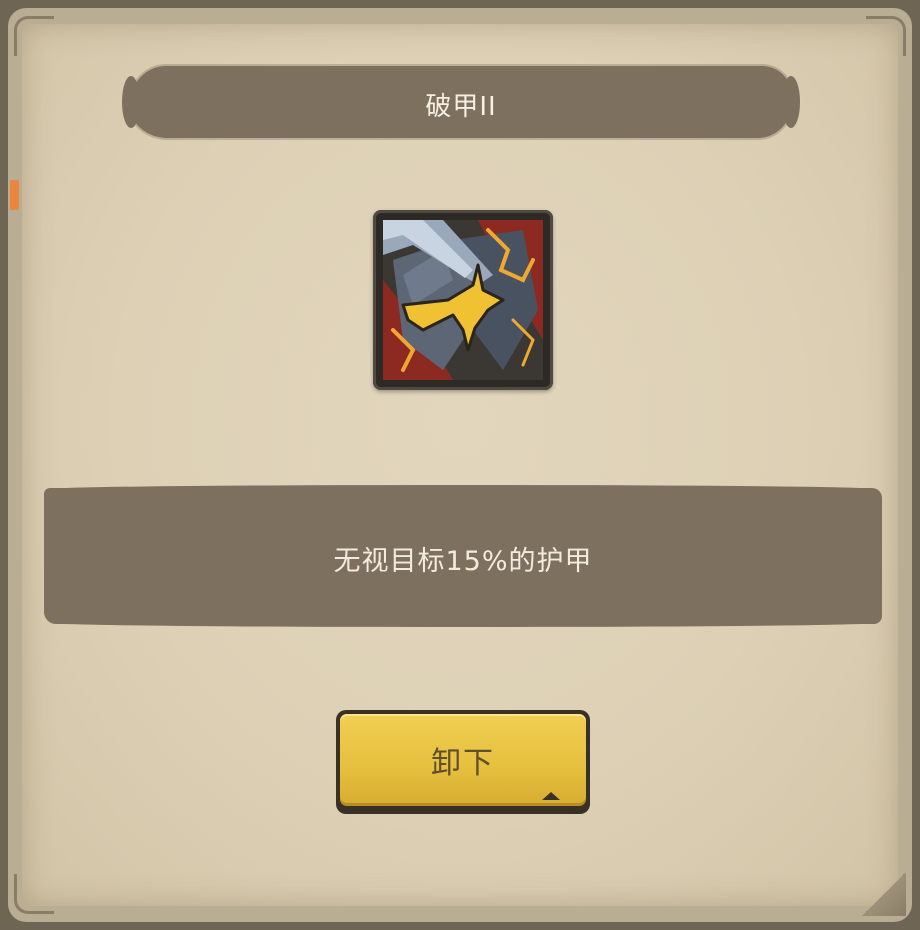 The width and height of the screenshot is (920, 930). What do you see at coordinates (461, 106) in the screenshot?
I see `skill-title: 破甲II` at bounding box center [461, 106].